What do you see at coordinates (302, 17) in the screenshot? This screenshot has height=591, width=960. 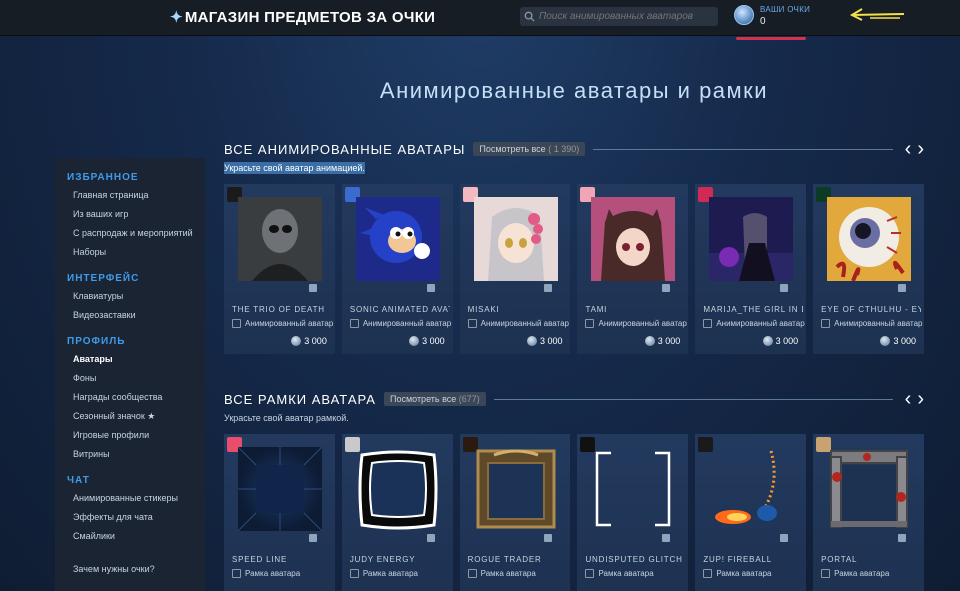 I see `store-title: ✦ МАГАЗИН ПРЕДМЕТОВ ЗА ОЧКИ` at bounding box center [302, 17].